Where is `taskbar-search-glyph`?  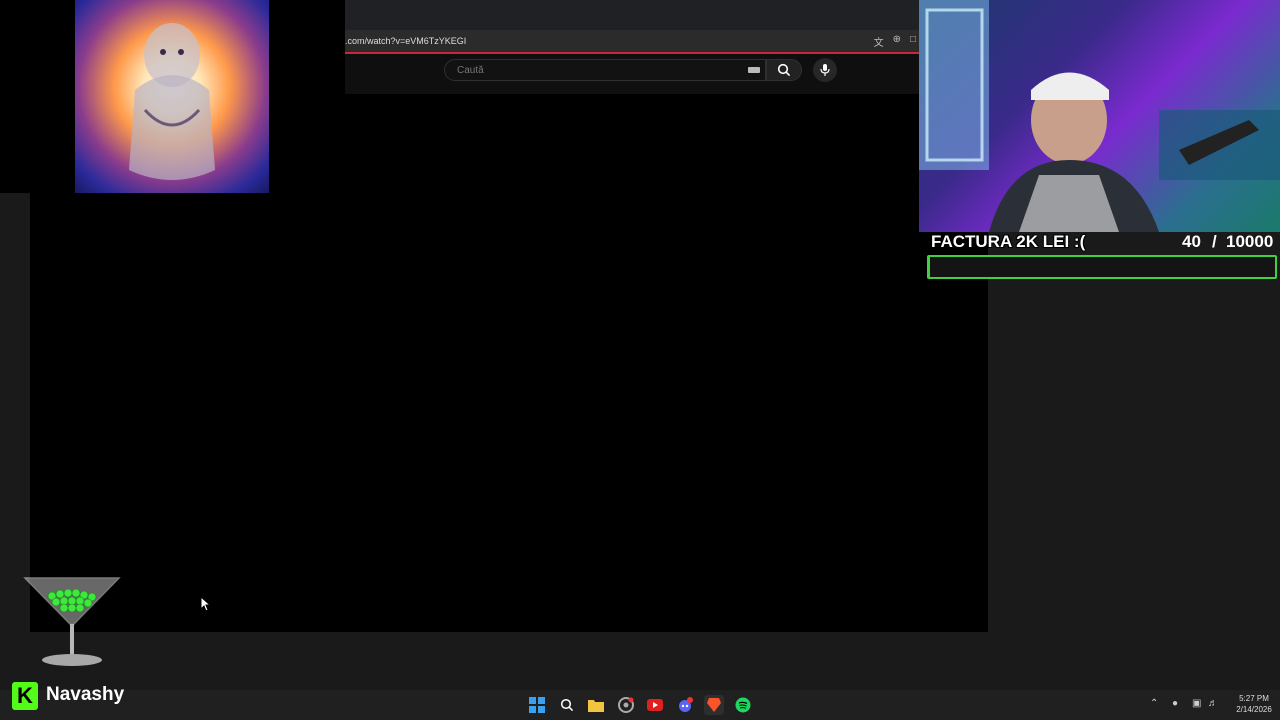 taskbar-search-glyph is located at coordinates (567, 705).